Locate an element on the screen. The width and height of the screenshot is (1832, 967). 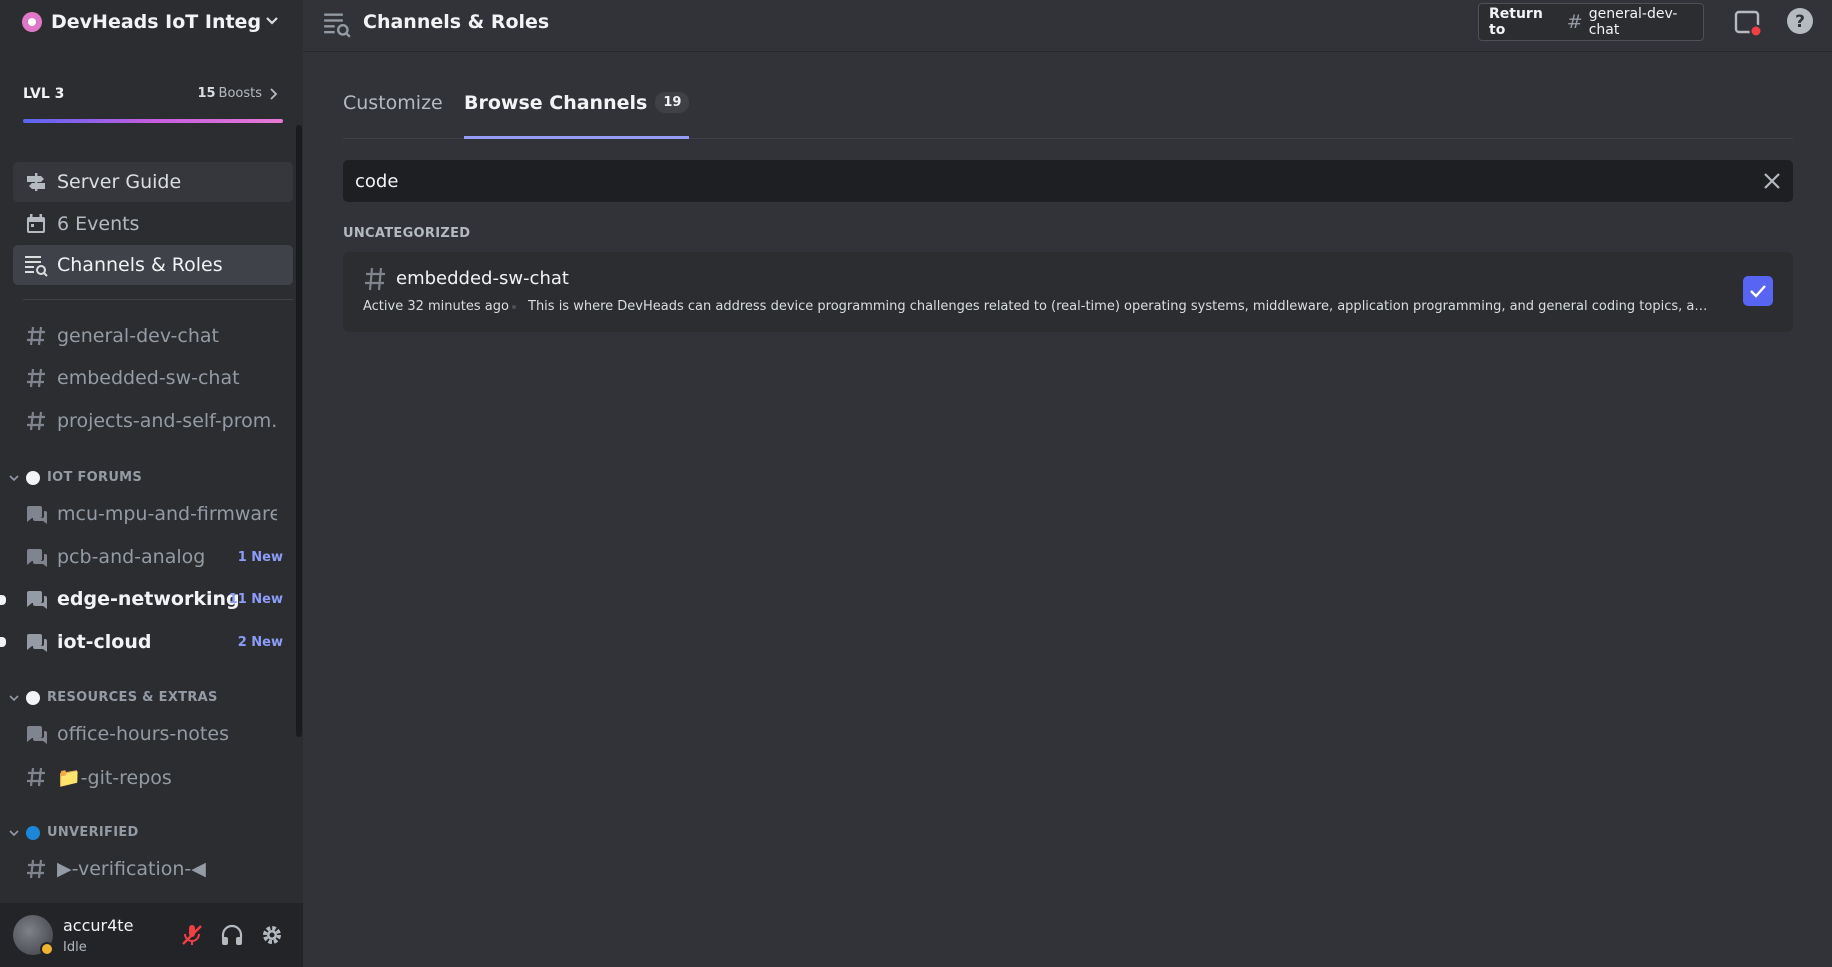
deafen-button is located at coordinates (232, 935).